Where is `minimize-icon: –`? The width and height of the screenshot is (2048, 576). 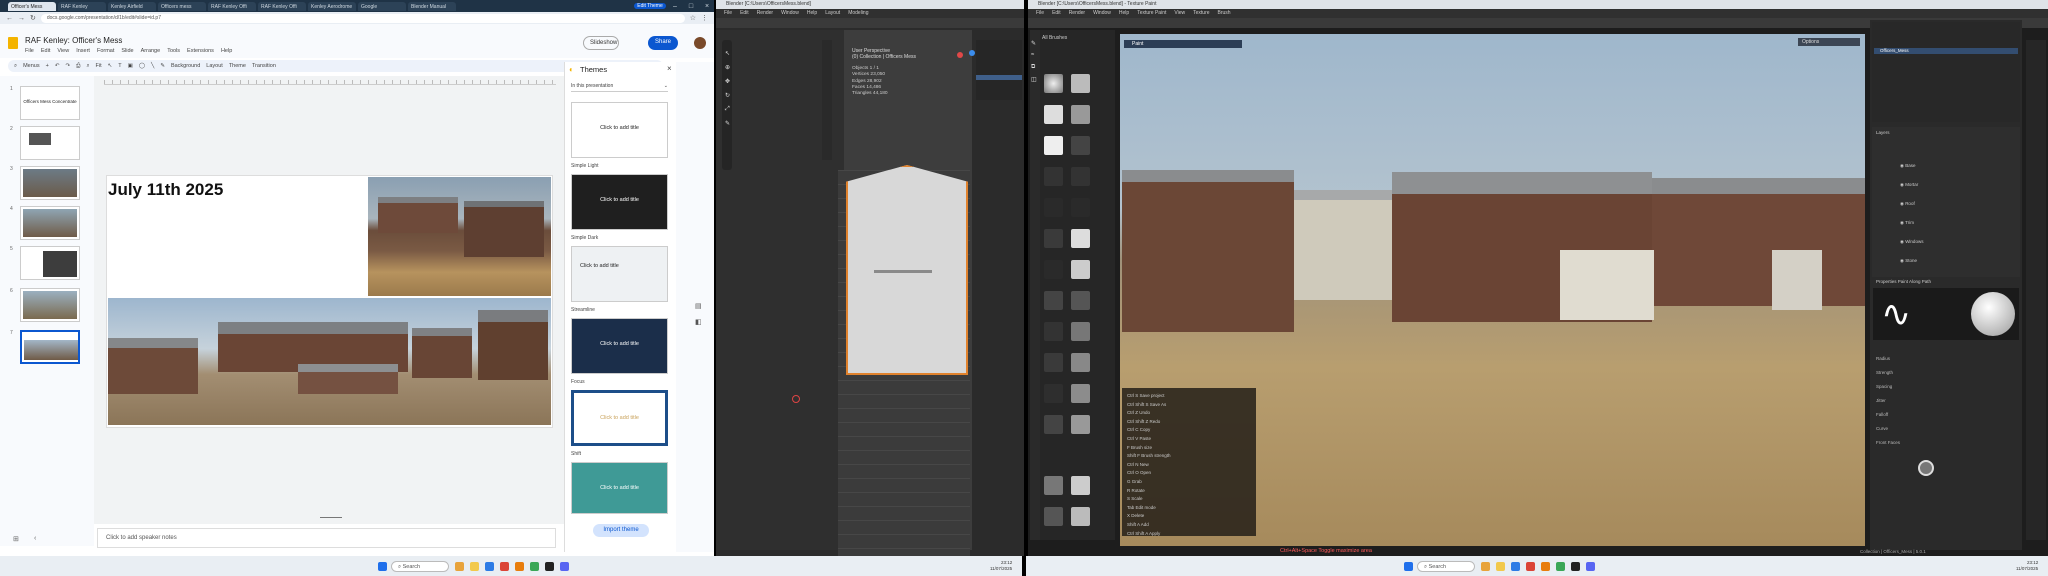 minimize-icon: – is located at coordinates (675, 6).